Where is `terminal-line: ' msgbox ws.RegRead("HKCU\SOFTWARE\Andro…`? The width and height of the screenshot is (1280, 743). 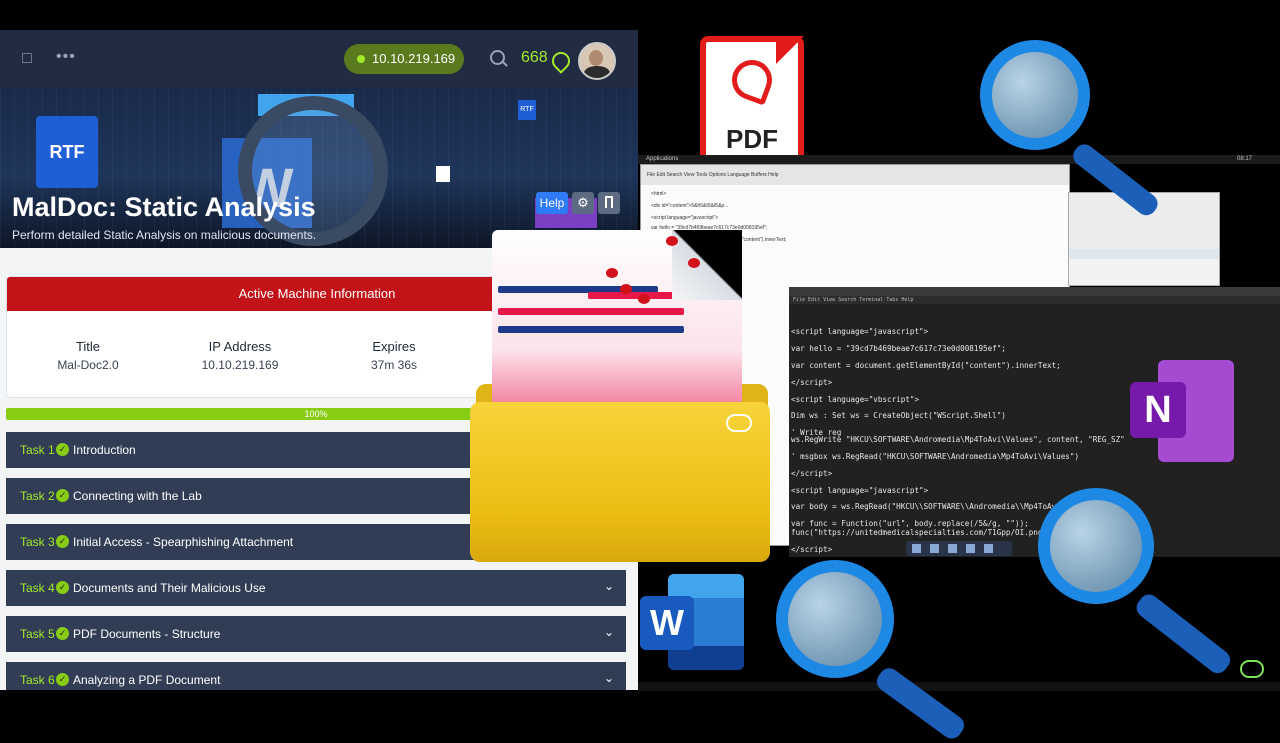
terminal-line: ' msgbox ws.RegRead("HKCU\SOFTWARE\Andro… is located at coordinates (935, 456).